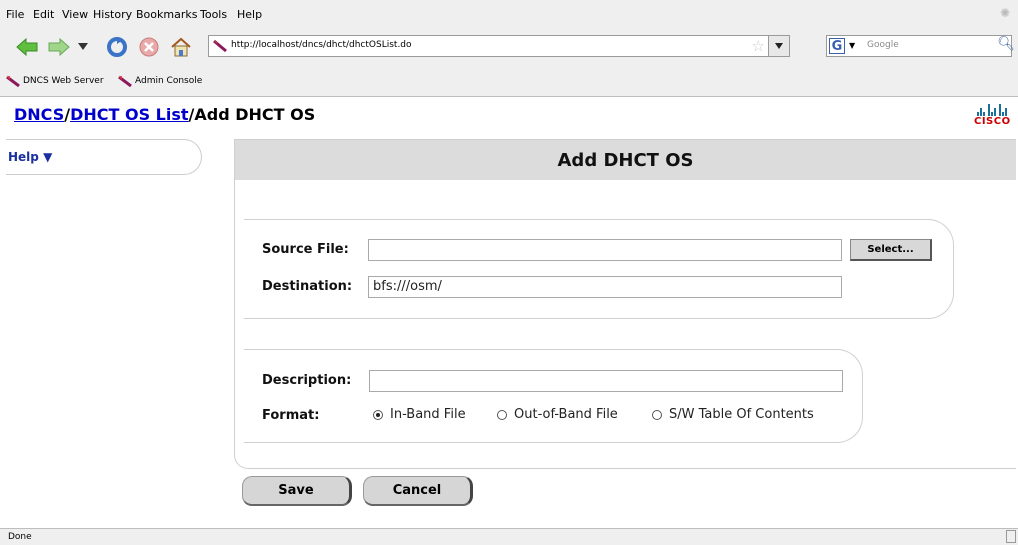  I want to click on breadcrumb: DNCS/DHCT OS List/Add DHCT OS, so click(164, 114).